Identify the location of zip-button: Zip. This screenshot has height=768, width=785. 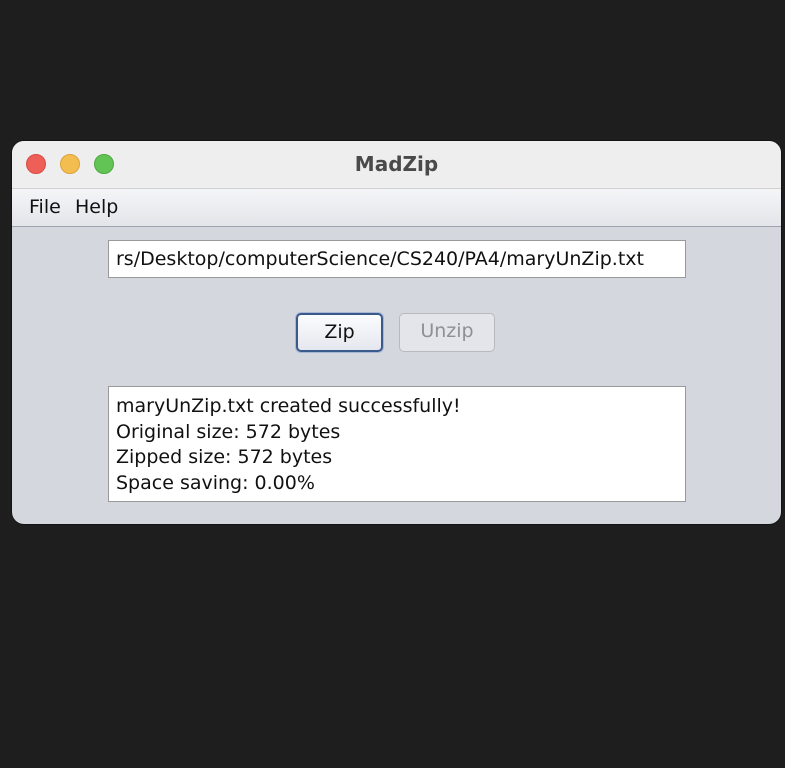
(339, 332).